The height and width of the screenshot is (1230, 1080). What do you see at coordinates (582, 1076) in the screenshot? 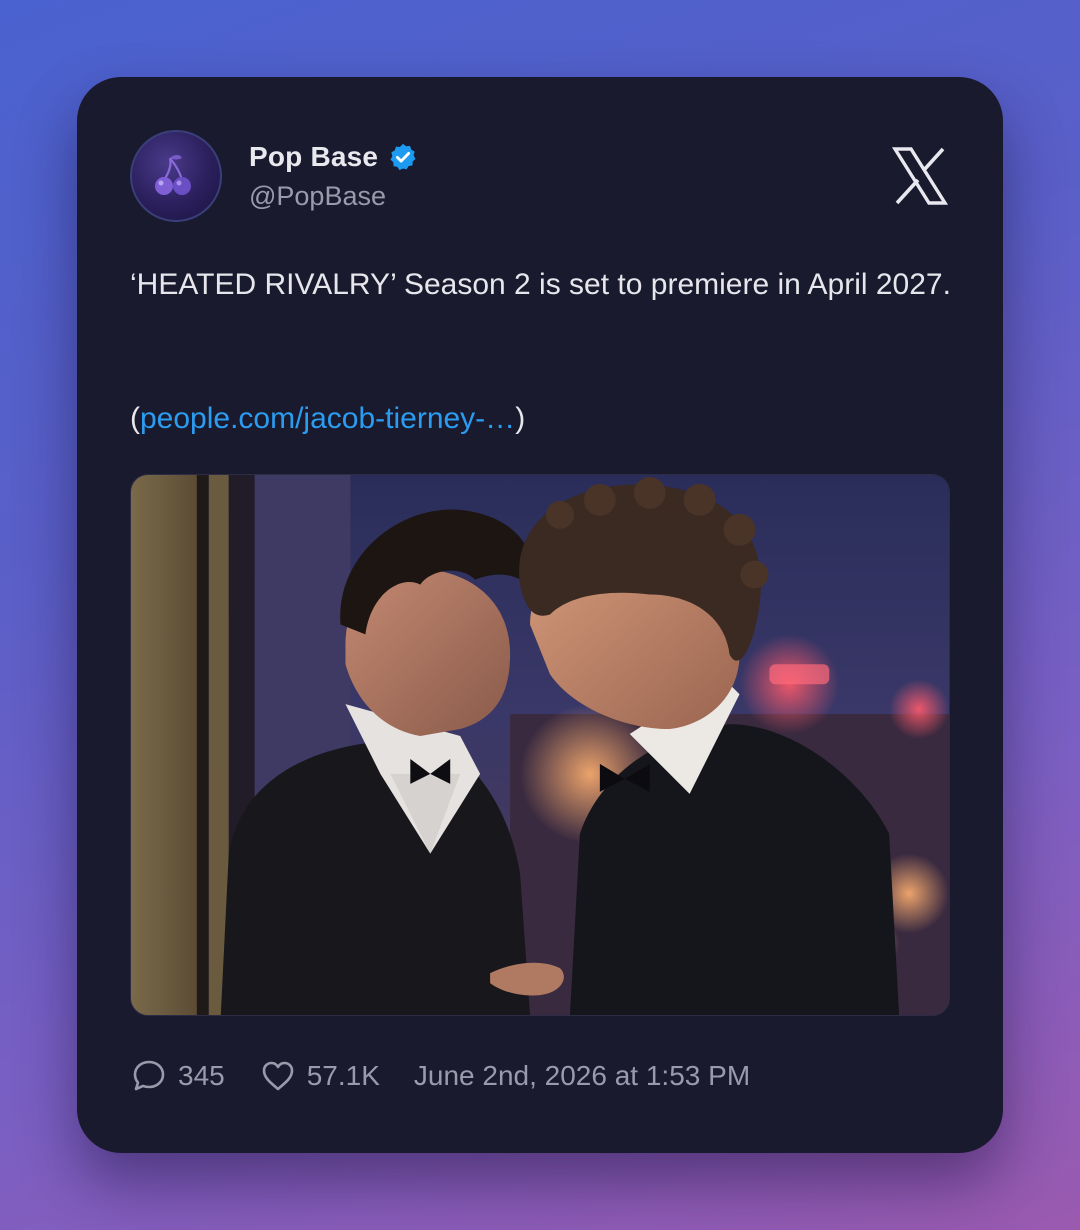
I see `tweet-timestamp: June 2nd, 2026 at 1:53 PM` at bounding box center [582, 1076].